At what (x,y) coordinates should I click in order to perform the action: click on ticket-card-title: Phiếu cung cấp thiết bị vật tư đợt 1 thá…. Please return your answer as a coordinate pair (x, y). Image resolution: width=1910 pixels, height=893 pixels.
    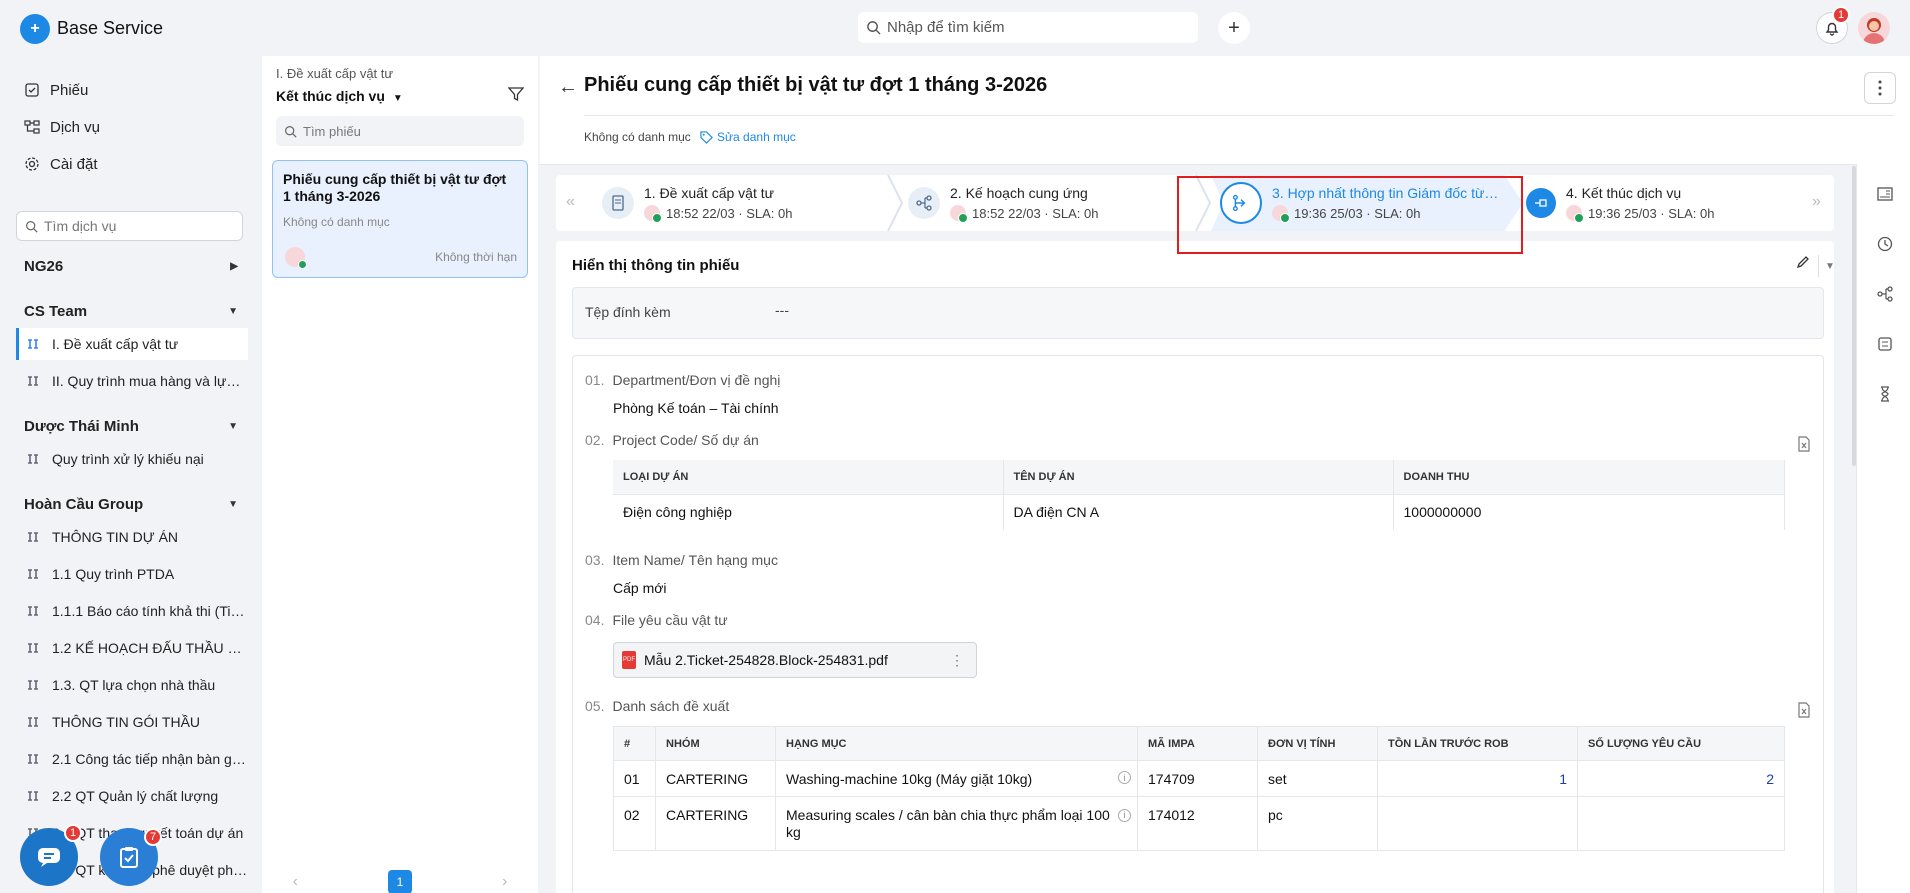
    Looking at the image, I should click on (395, 187).